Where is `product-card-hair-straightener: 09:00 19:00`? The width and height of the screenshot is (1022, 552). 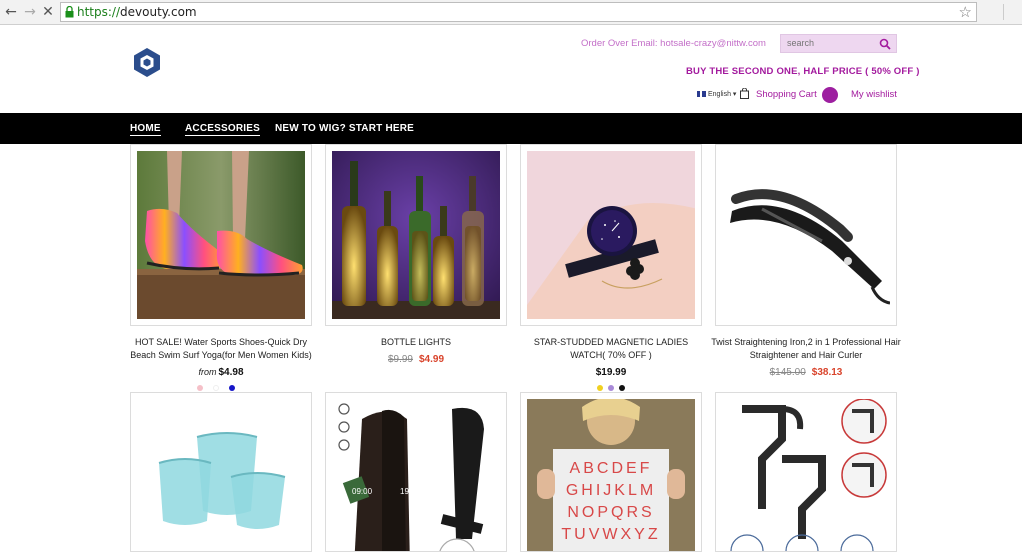 product-card-hair-straightener: 09:00 19:00 is located at coordinates (416, 472).